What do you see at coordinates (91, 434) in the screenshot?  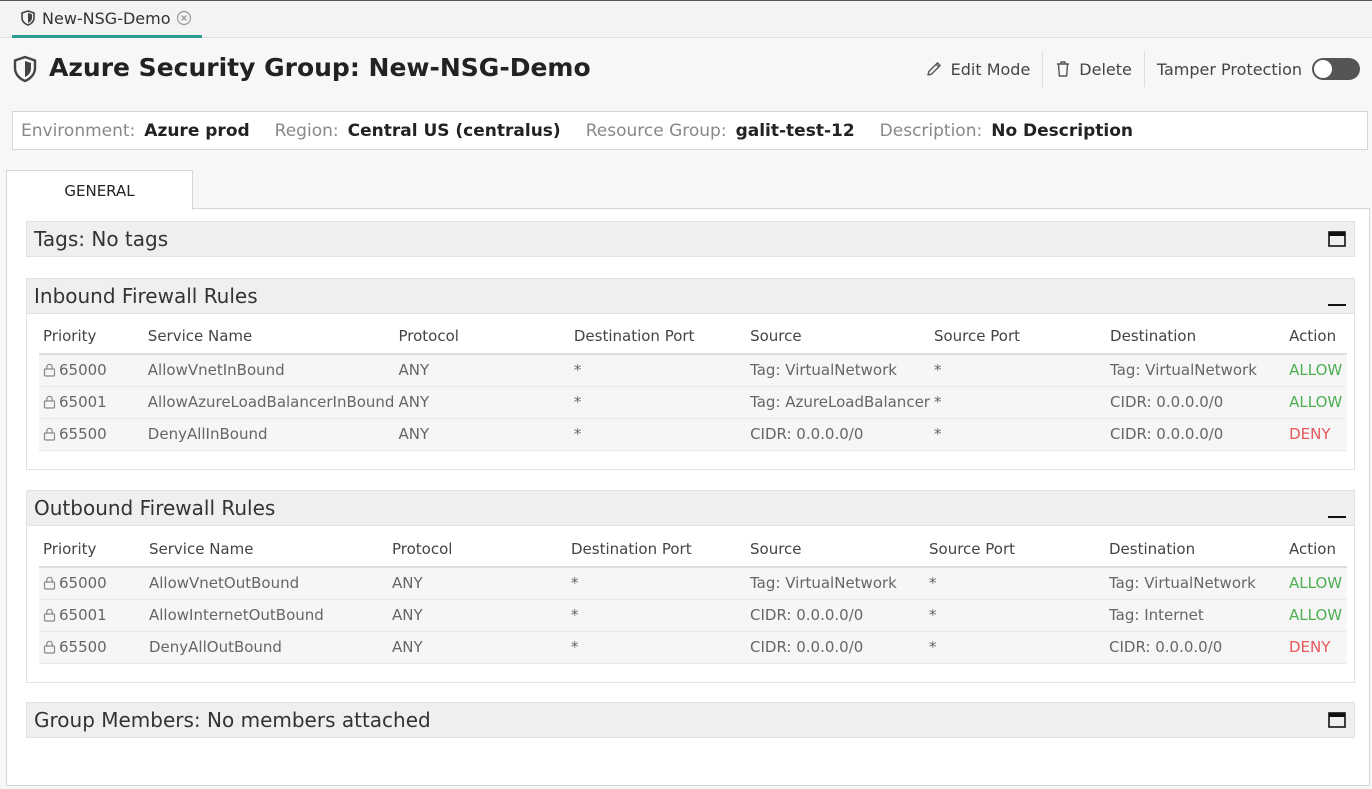 I see `cell-priority: 65500` at bounding box center [91, 434].